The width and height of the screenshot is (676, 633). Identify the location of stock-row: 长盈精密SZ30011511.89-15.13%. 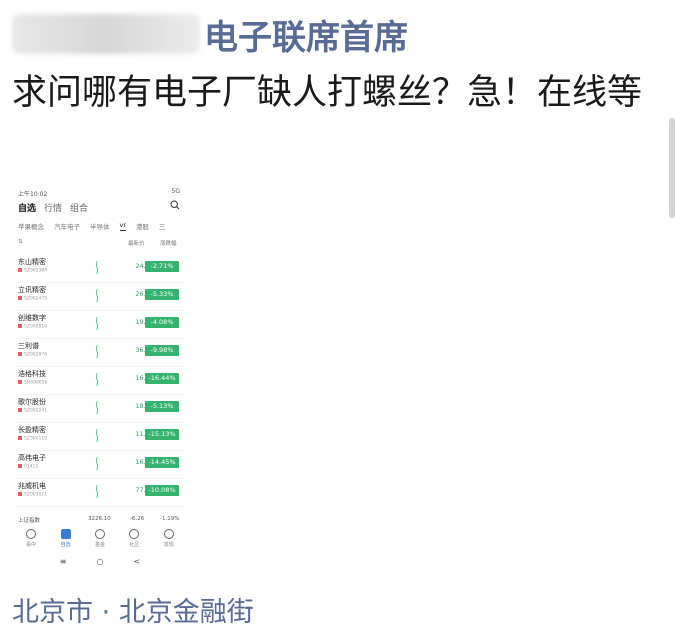
(100, 437).